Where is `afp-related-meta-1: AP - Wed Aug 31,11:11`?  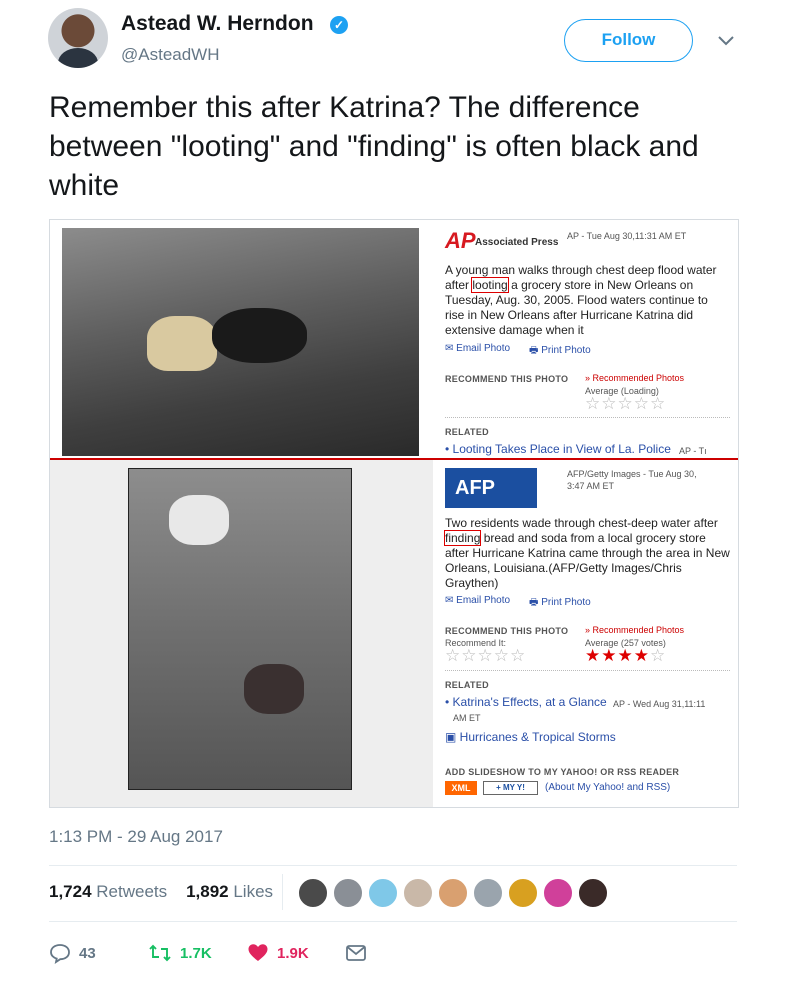
afp-related-meta-1: AP - Wed Aug 31,11:11 is located at coordinates (659, 704).